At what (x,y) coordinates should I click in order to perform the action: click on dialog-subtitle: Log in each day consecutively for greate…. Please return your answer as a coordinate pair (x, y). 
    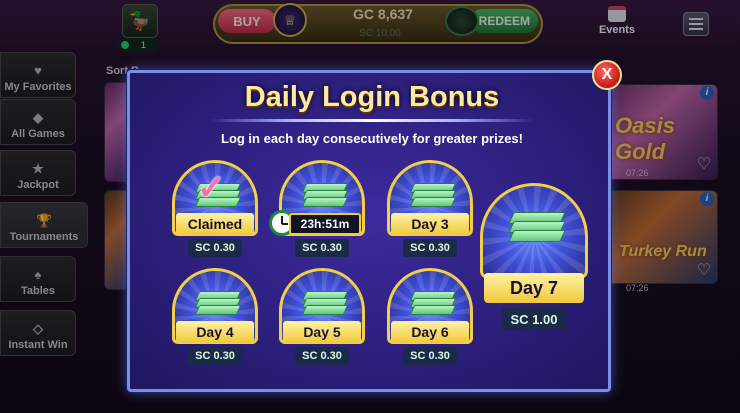
    Looking at the image, I should click on (372, 138).